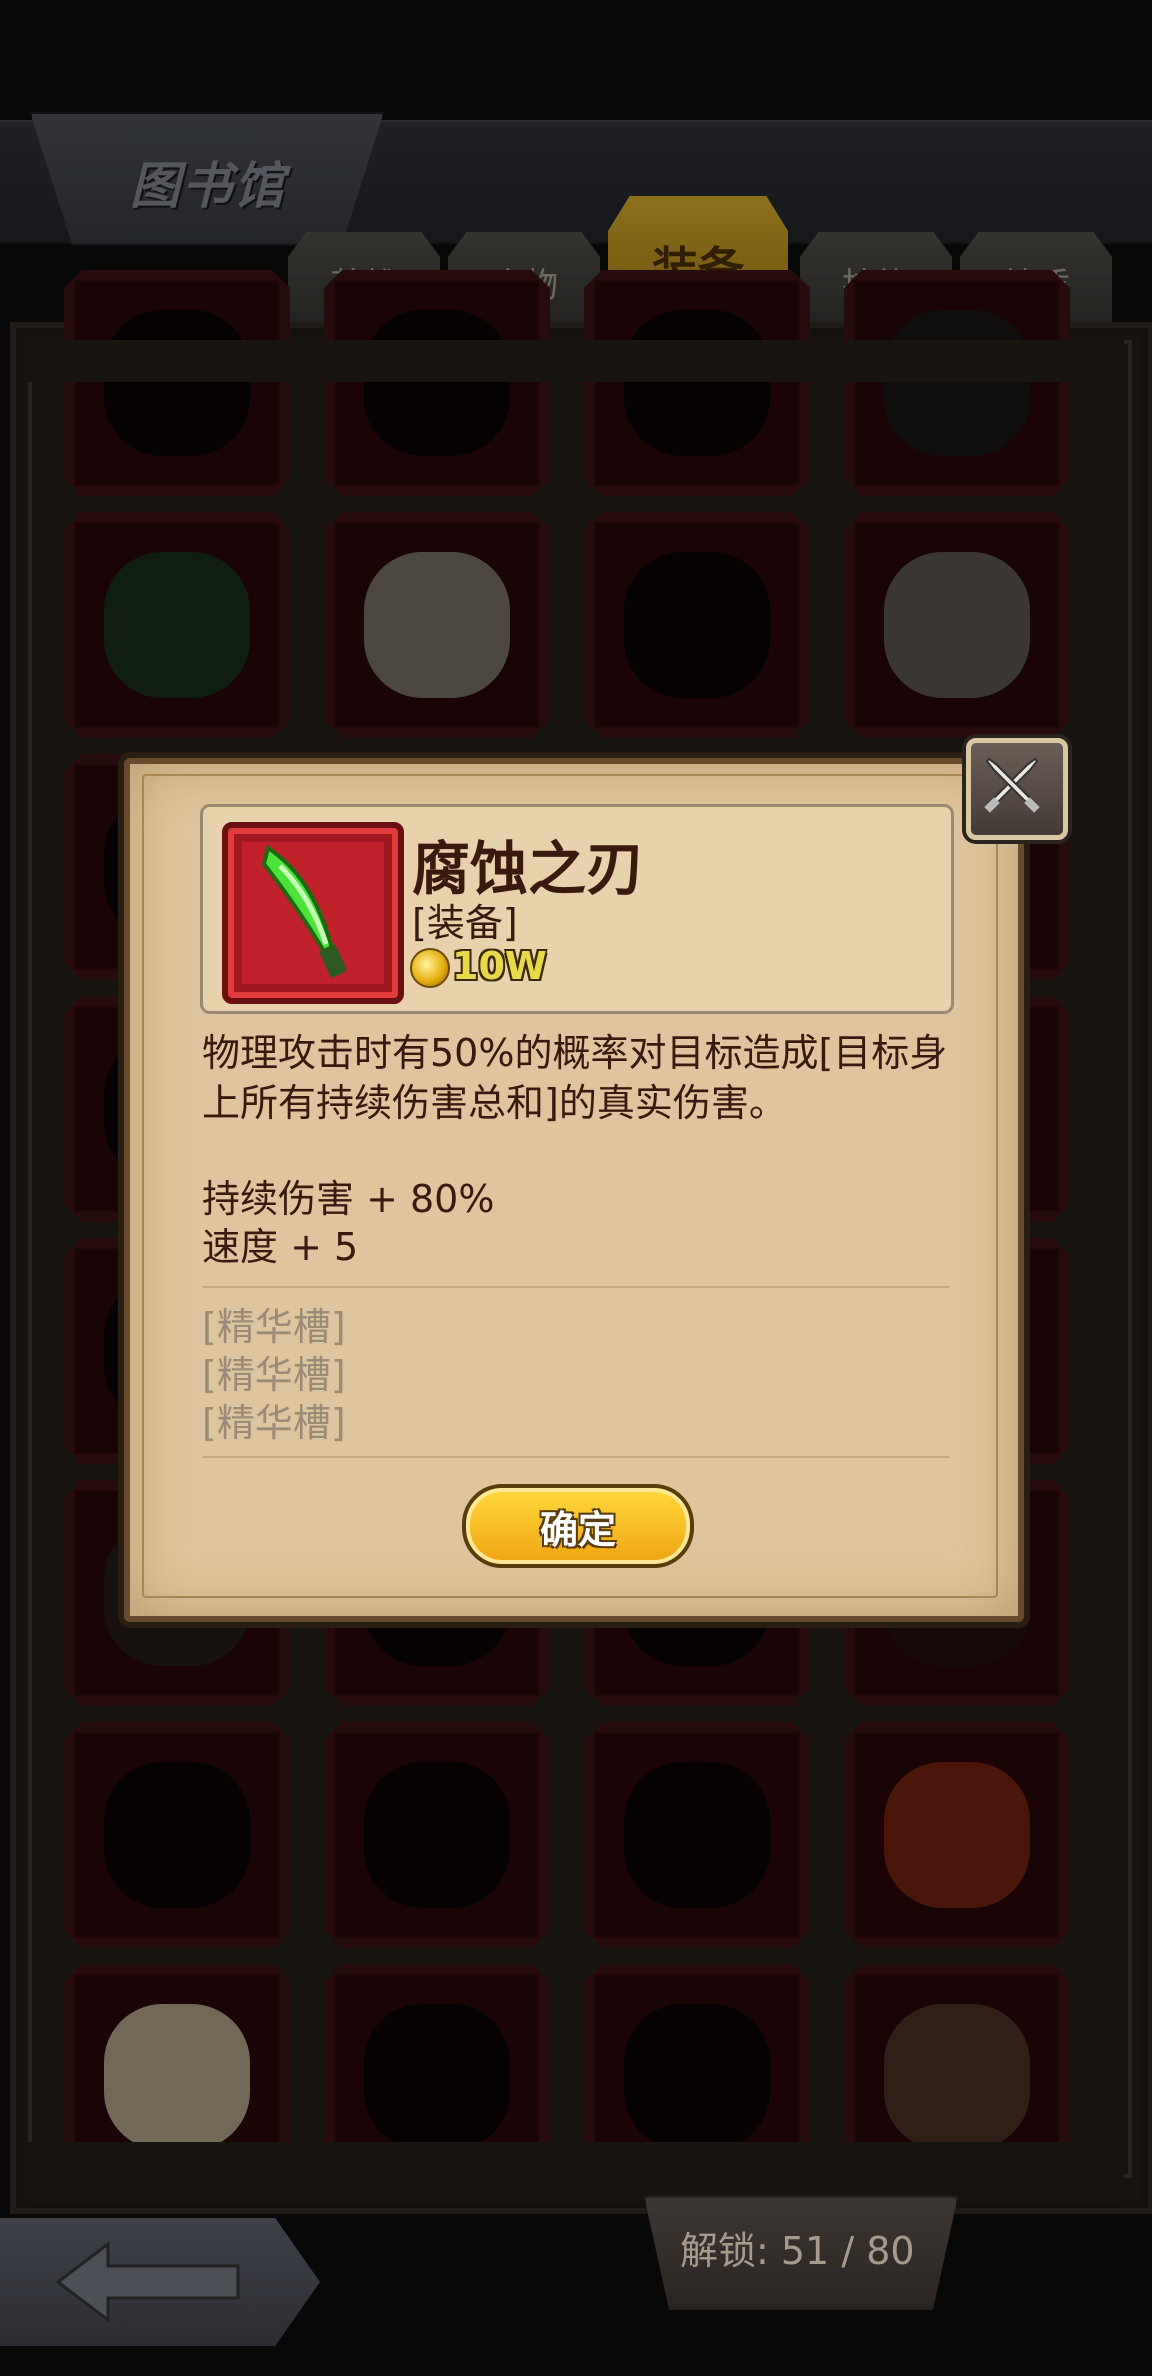  I want to click on corroded-blade-icon, so click(304, 911).